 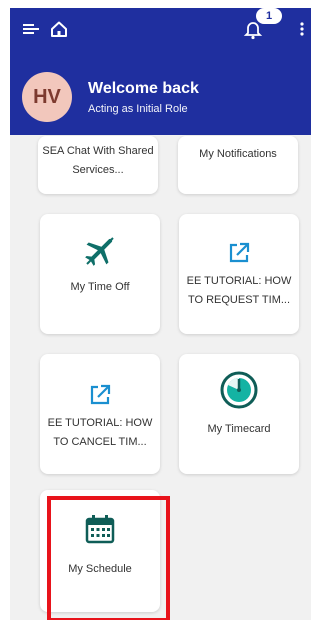 I want to click on tile-label: My Notifications, so click(x=238, y=154).